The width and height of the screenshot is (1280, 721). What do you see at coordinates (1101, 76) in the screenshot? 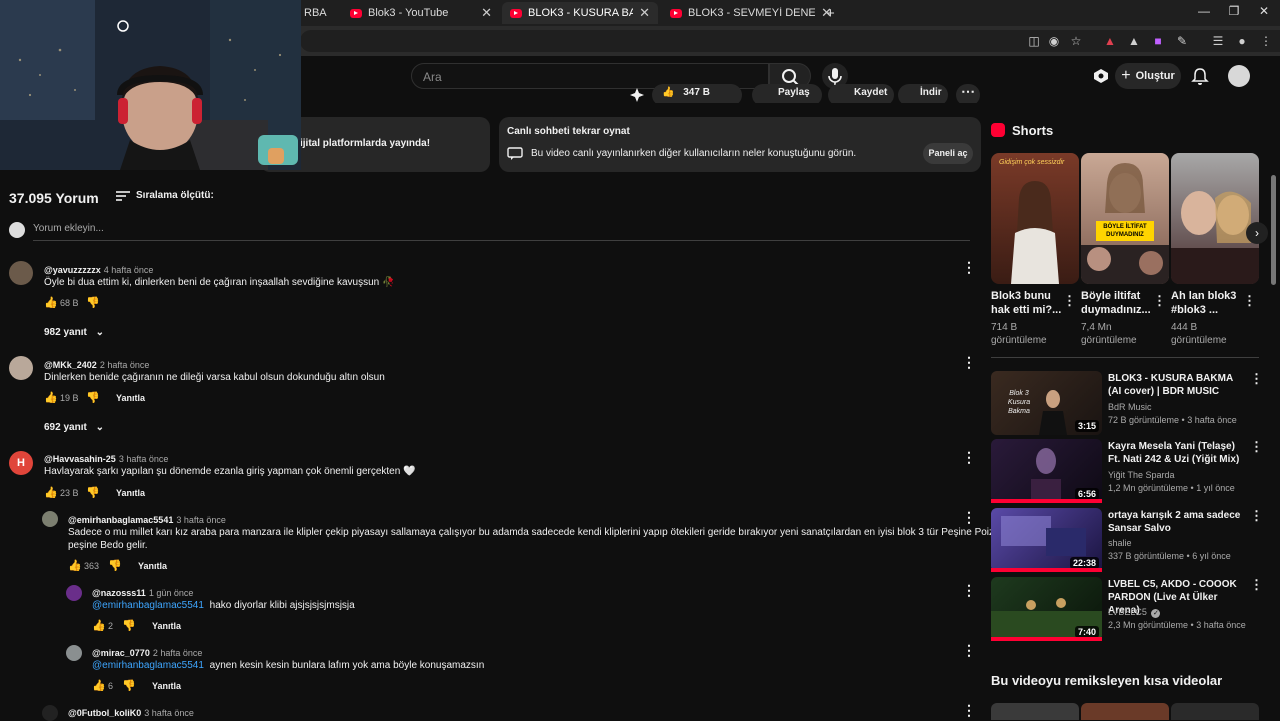
I see `gaming-icon` at bounding box center [1101, 76].